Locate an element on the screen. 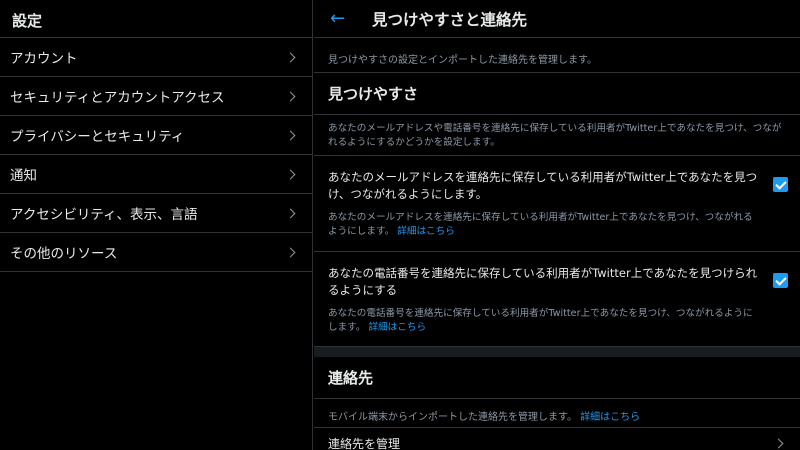 The width and height of the screenshot is (800, 450). sidebar-item-privacy: プライバシーとセキュリティ is located at coordinates (156, 135).